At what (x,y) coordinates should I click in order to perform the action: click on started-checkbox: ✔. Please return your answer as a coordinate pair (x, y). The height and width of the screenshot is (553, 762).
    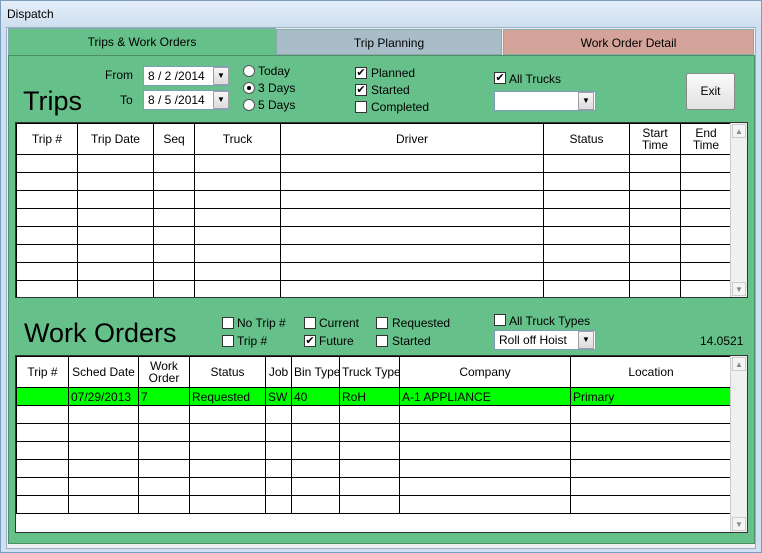
    Looking at the image, I should click on (361, 90).